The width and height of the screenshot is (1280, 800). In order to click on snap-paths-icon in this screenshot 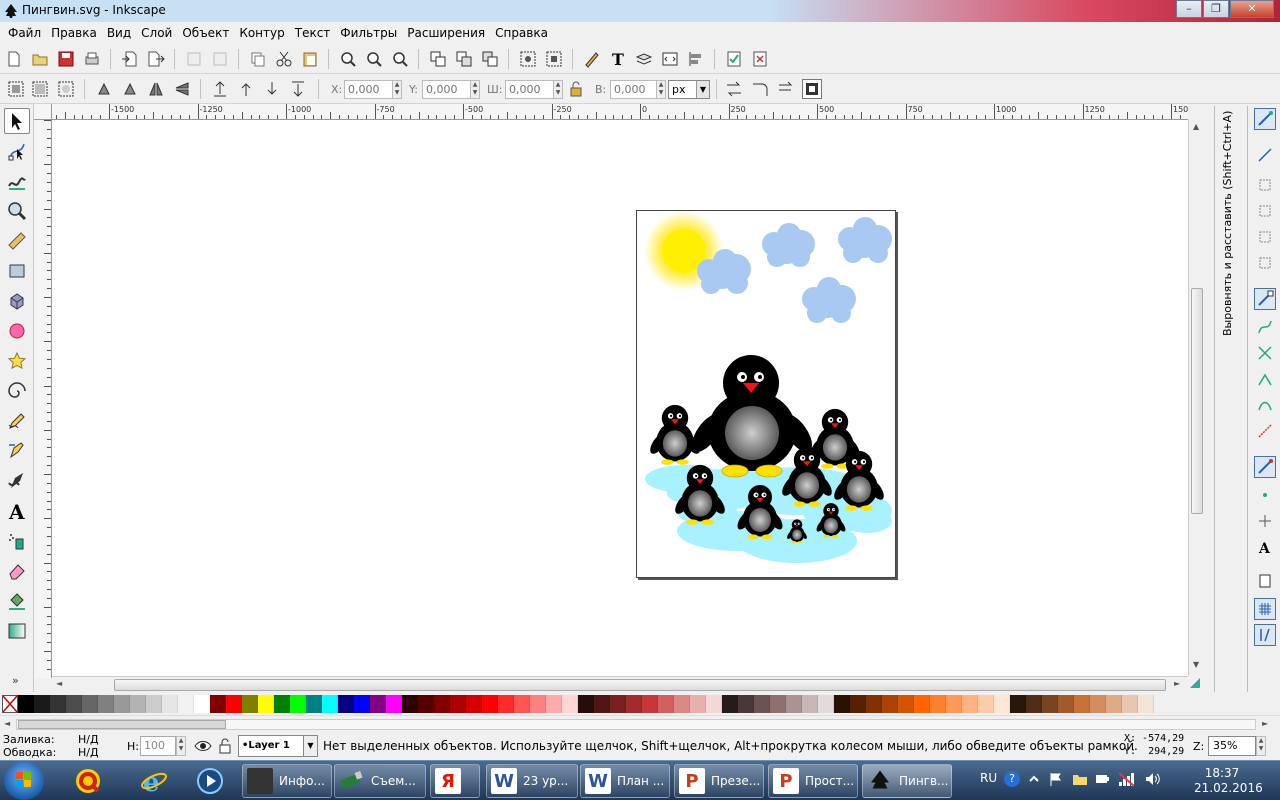, I will do `click(1265, 327)`.